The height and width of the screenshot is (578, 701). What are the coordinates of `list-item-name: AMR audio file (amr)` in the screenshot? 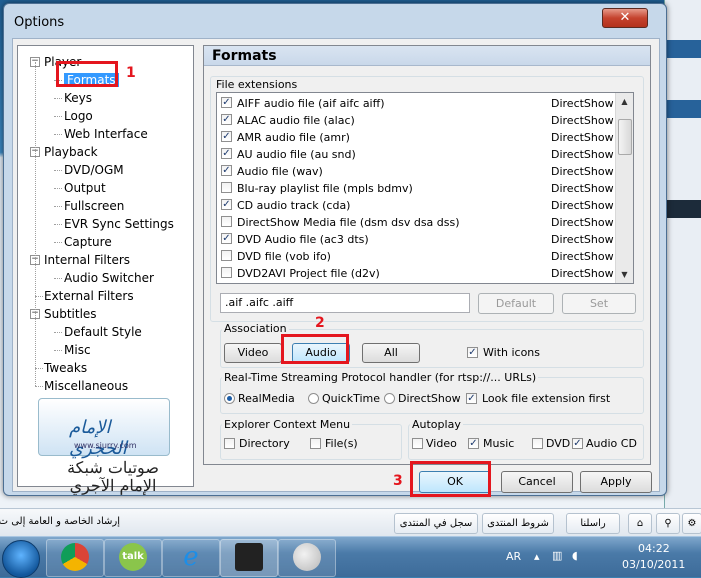 It's located at (293, 137).